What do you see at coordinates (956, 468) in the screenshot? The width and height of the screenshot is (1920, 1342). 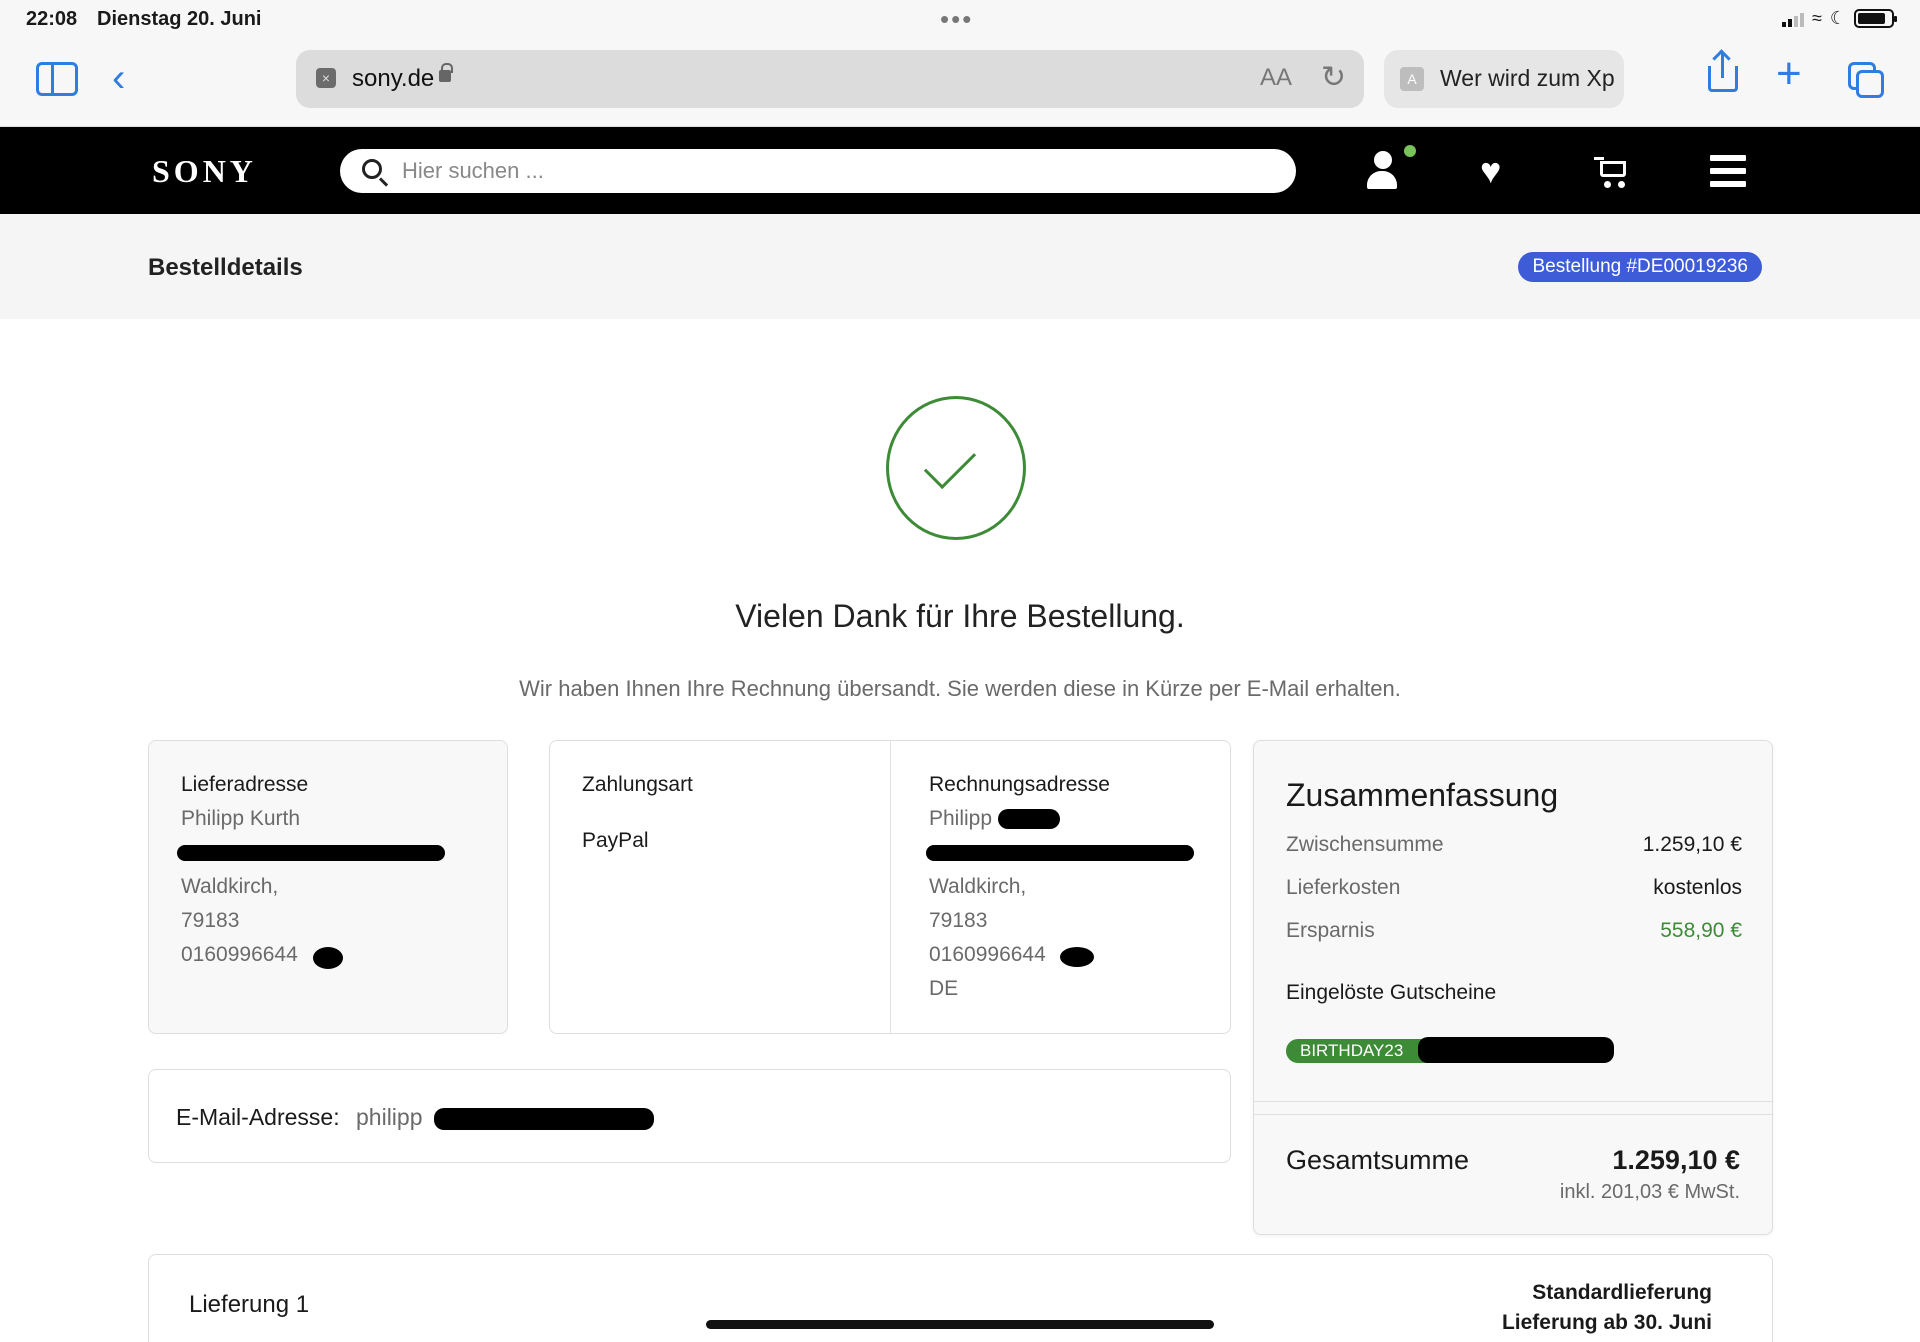 I see `success-check-icon` at bounding box center [956, 468].